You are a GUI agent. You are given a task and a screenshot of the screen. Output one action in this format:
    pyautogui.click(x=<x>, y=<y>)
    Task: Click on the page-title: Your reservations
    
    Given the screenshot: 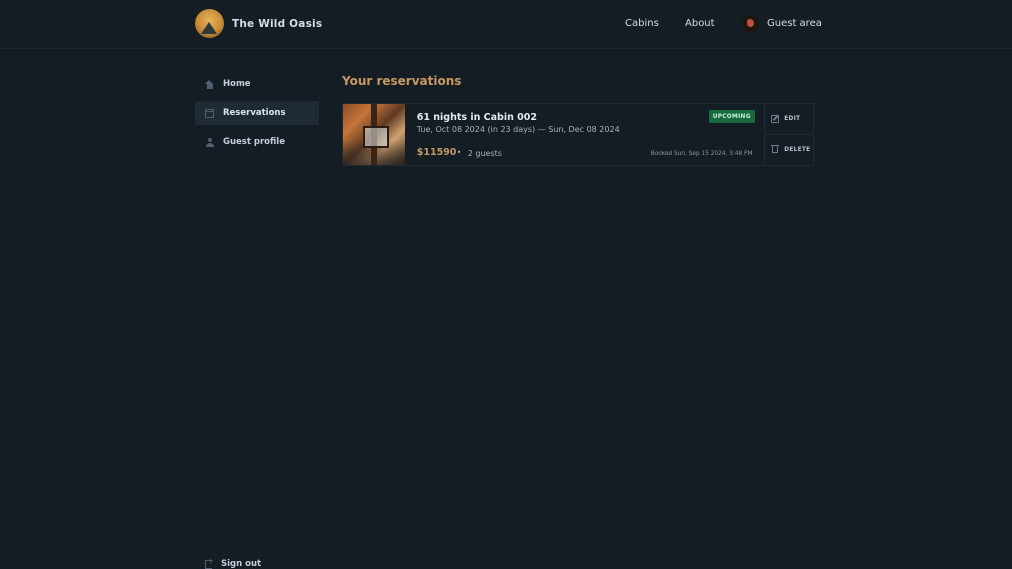 What is the action you would take?
    pyautogui.click(x=402, y=81)
    